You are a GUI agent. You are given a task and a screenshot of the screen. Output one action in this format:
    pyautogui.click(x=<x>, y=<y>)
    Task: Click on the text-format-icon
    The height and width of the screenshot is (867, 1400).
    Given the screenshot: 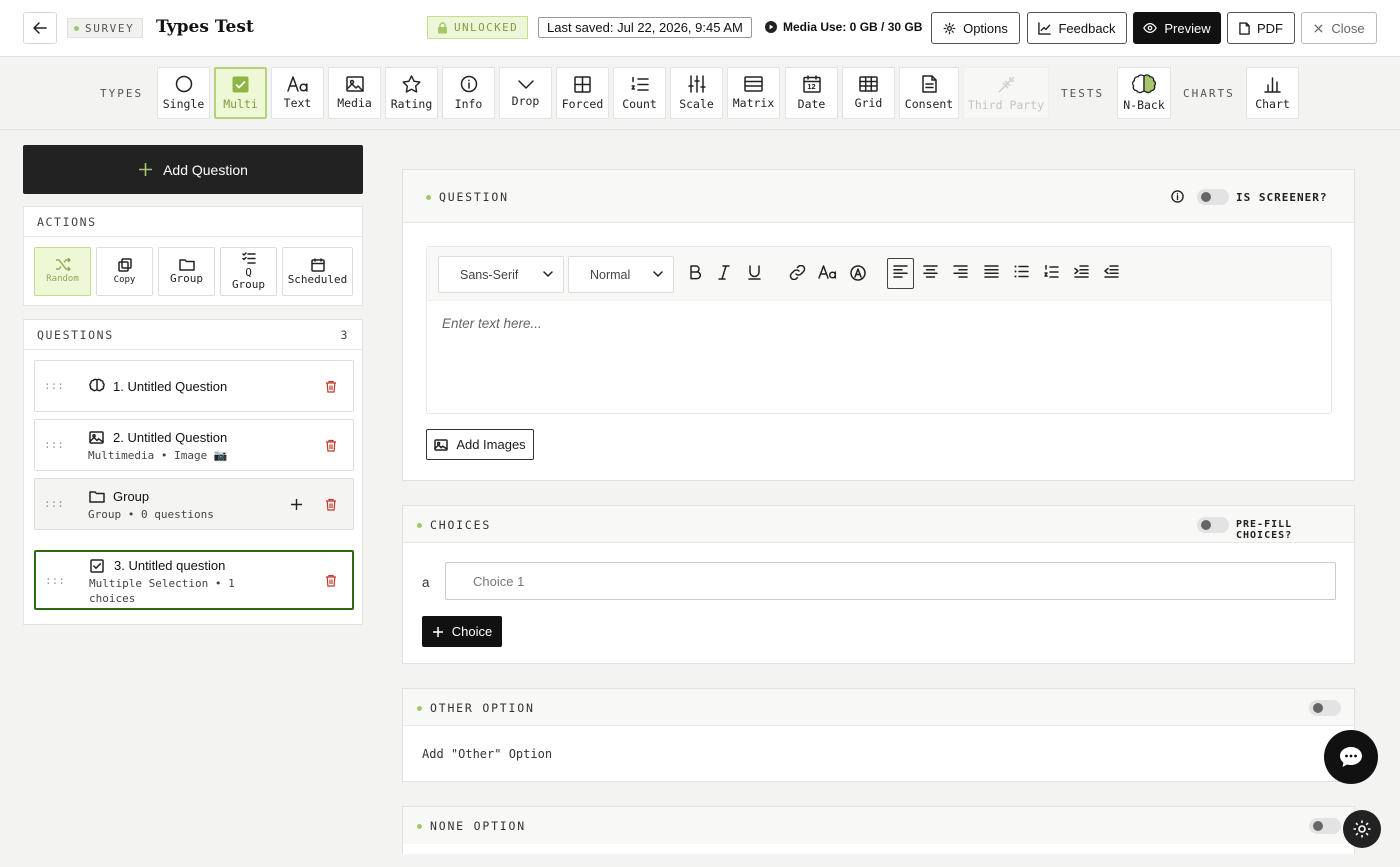 What is the action you would take?
    pyautogui.click(x=827, y=272)
    